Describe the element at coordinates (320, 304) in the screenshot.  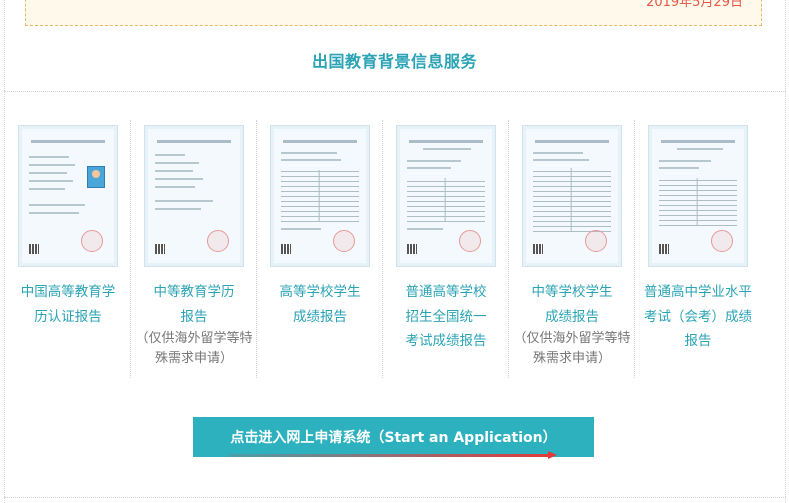
I see `service-card-label: 高等学校学生成绩报告` at that location.